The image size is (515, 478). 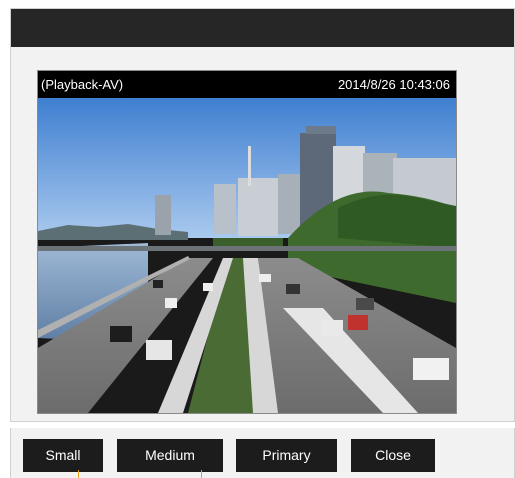 What do you see at coordinates (170, 455) in the screenshot?
I see `medium-size-button: Medium` at bounding box center [170, 455].